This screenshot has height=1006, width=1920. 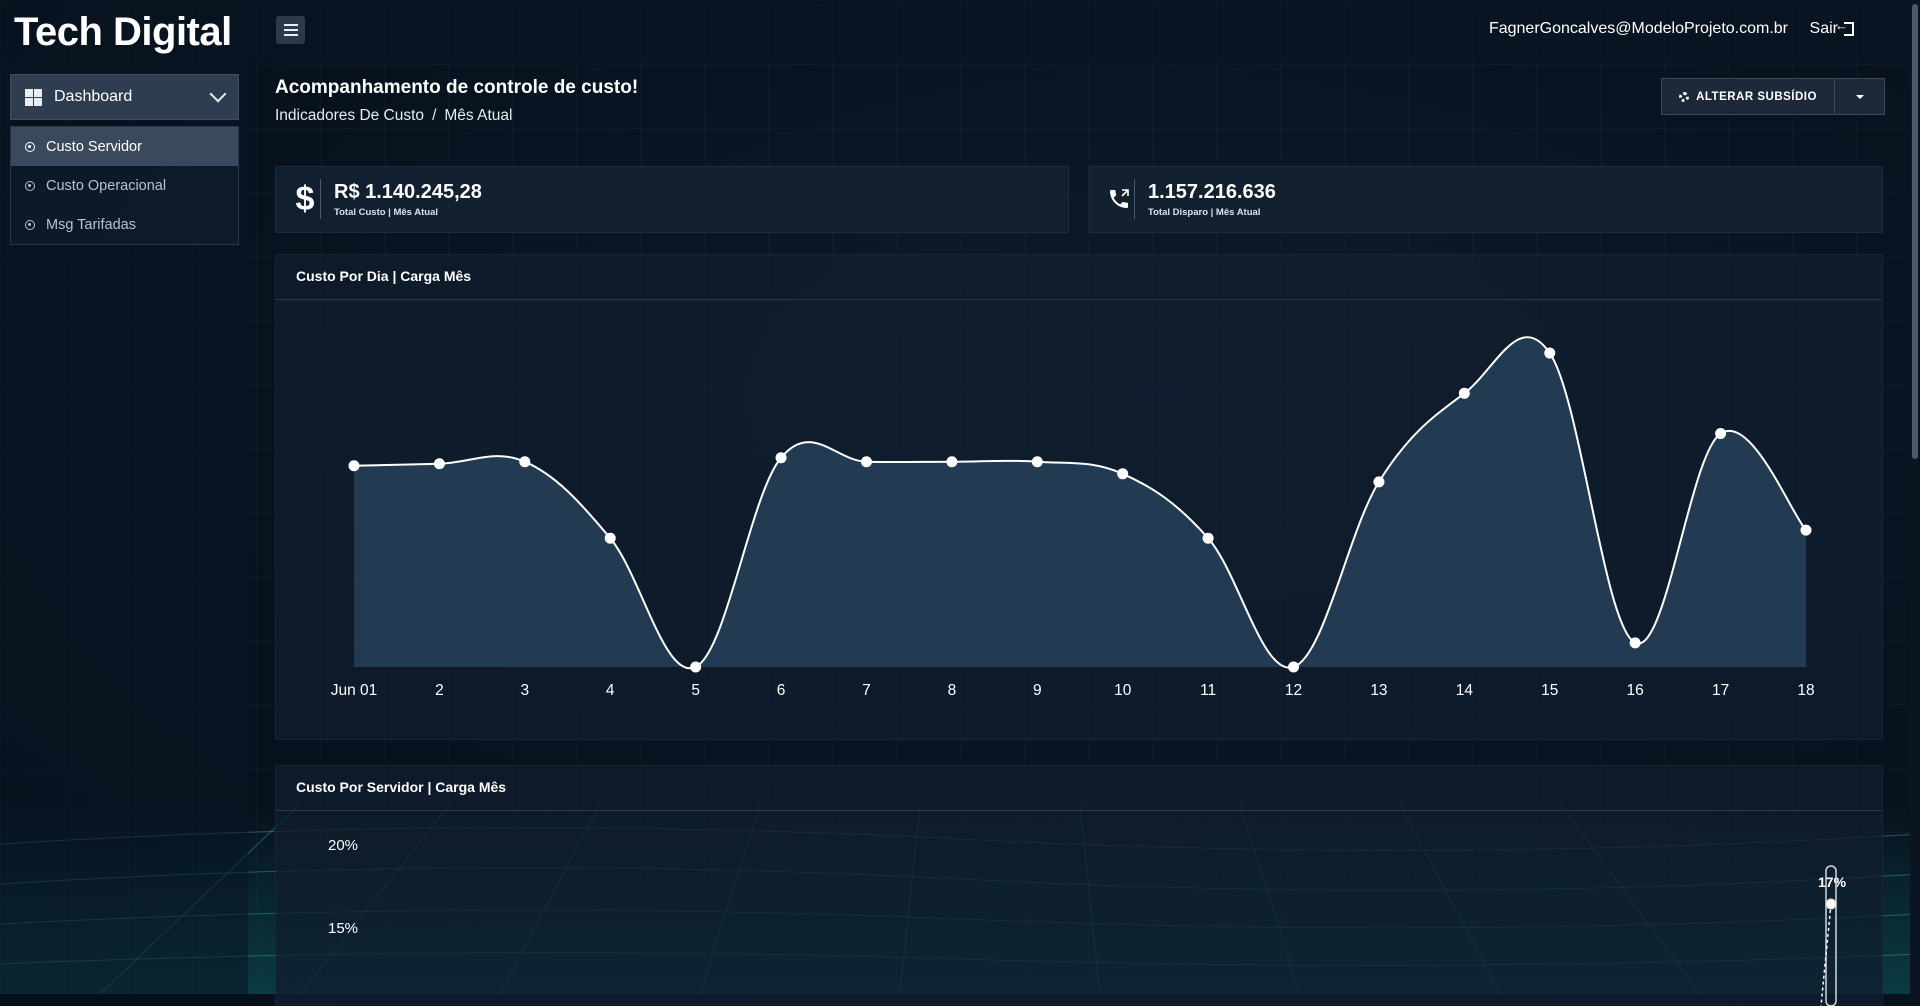 I want to click on sidebar-item-label: Custo Servidor, so click(x=94, y=146).